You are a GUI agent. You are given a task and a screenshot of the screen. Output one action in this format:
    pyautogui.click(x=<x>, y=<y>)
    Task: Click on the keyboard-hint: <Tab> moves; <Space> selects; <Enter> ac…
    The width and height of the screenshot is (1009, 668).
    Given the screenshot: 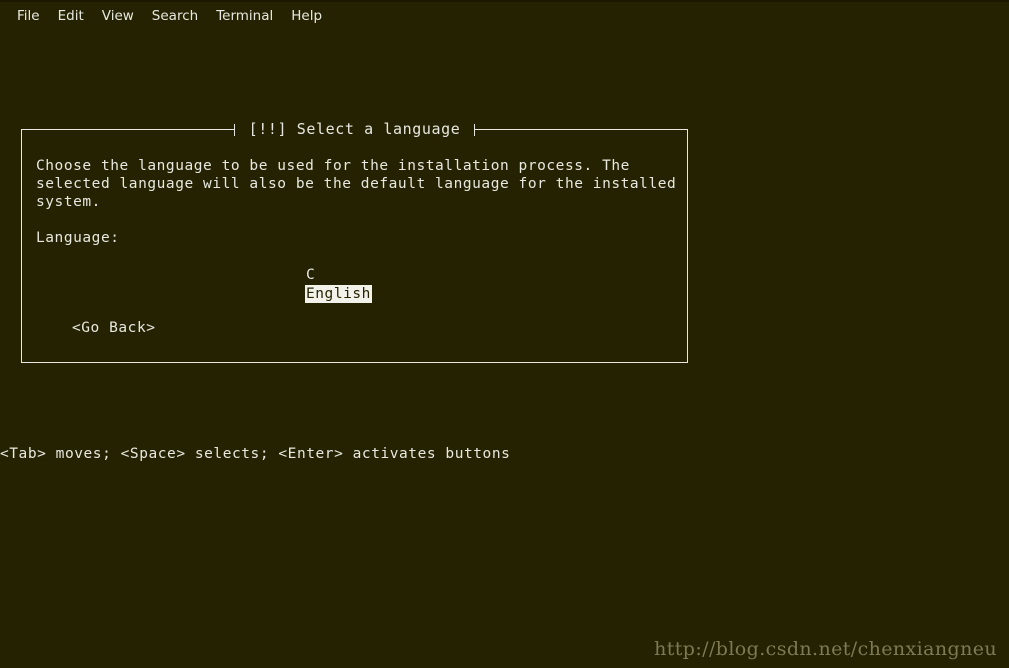 What is the action you would take?
    pyautogui.click(x=255, y=454)
    